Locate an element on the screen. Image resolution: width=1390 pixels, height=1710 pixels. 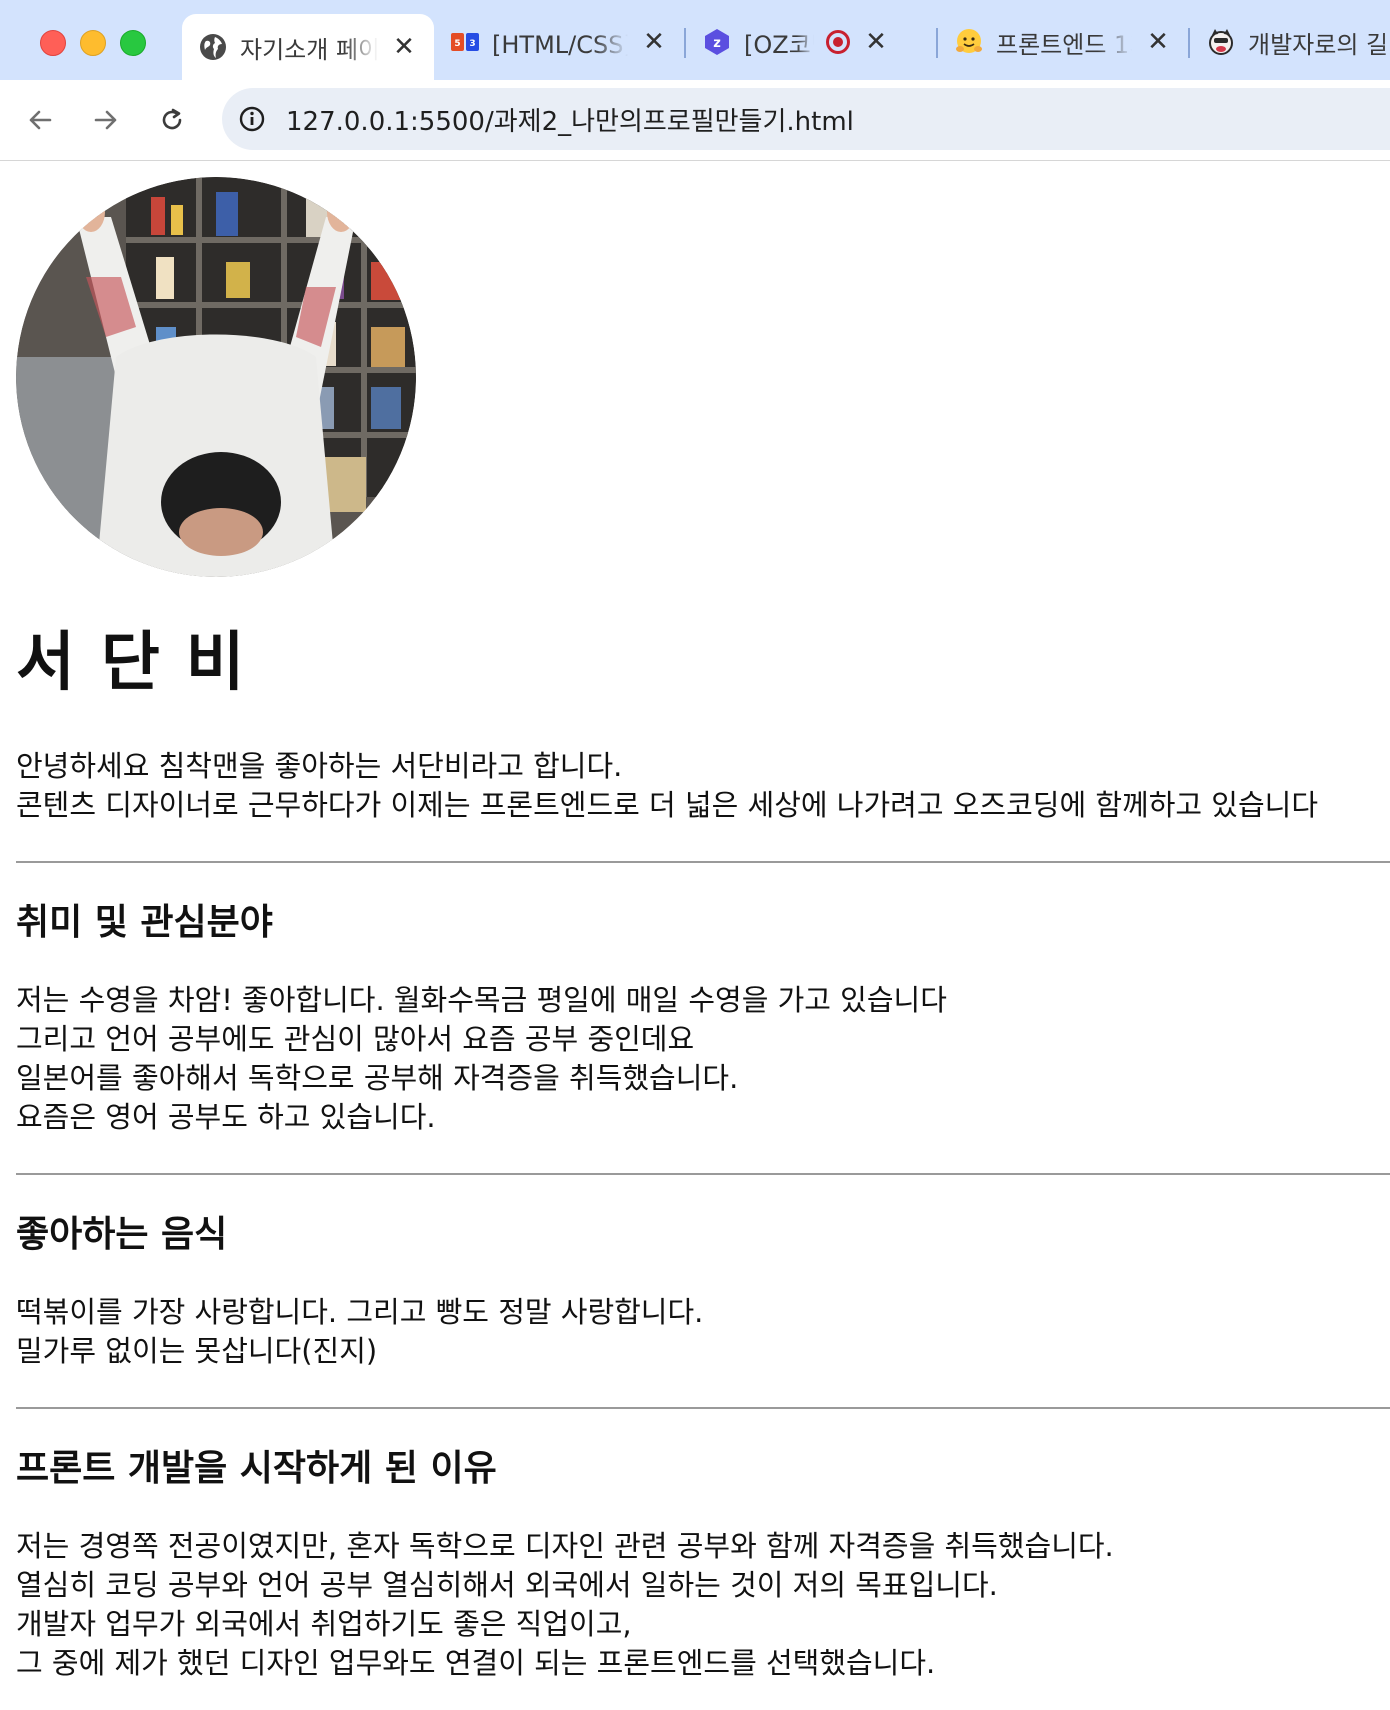
address-bar: 127.0.0.1:5500/과제2_나만의프로필만들기.html is located at coordinates (806, 119).